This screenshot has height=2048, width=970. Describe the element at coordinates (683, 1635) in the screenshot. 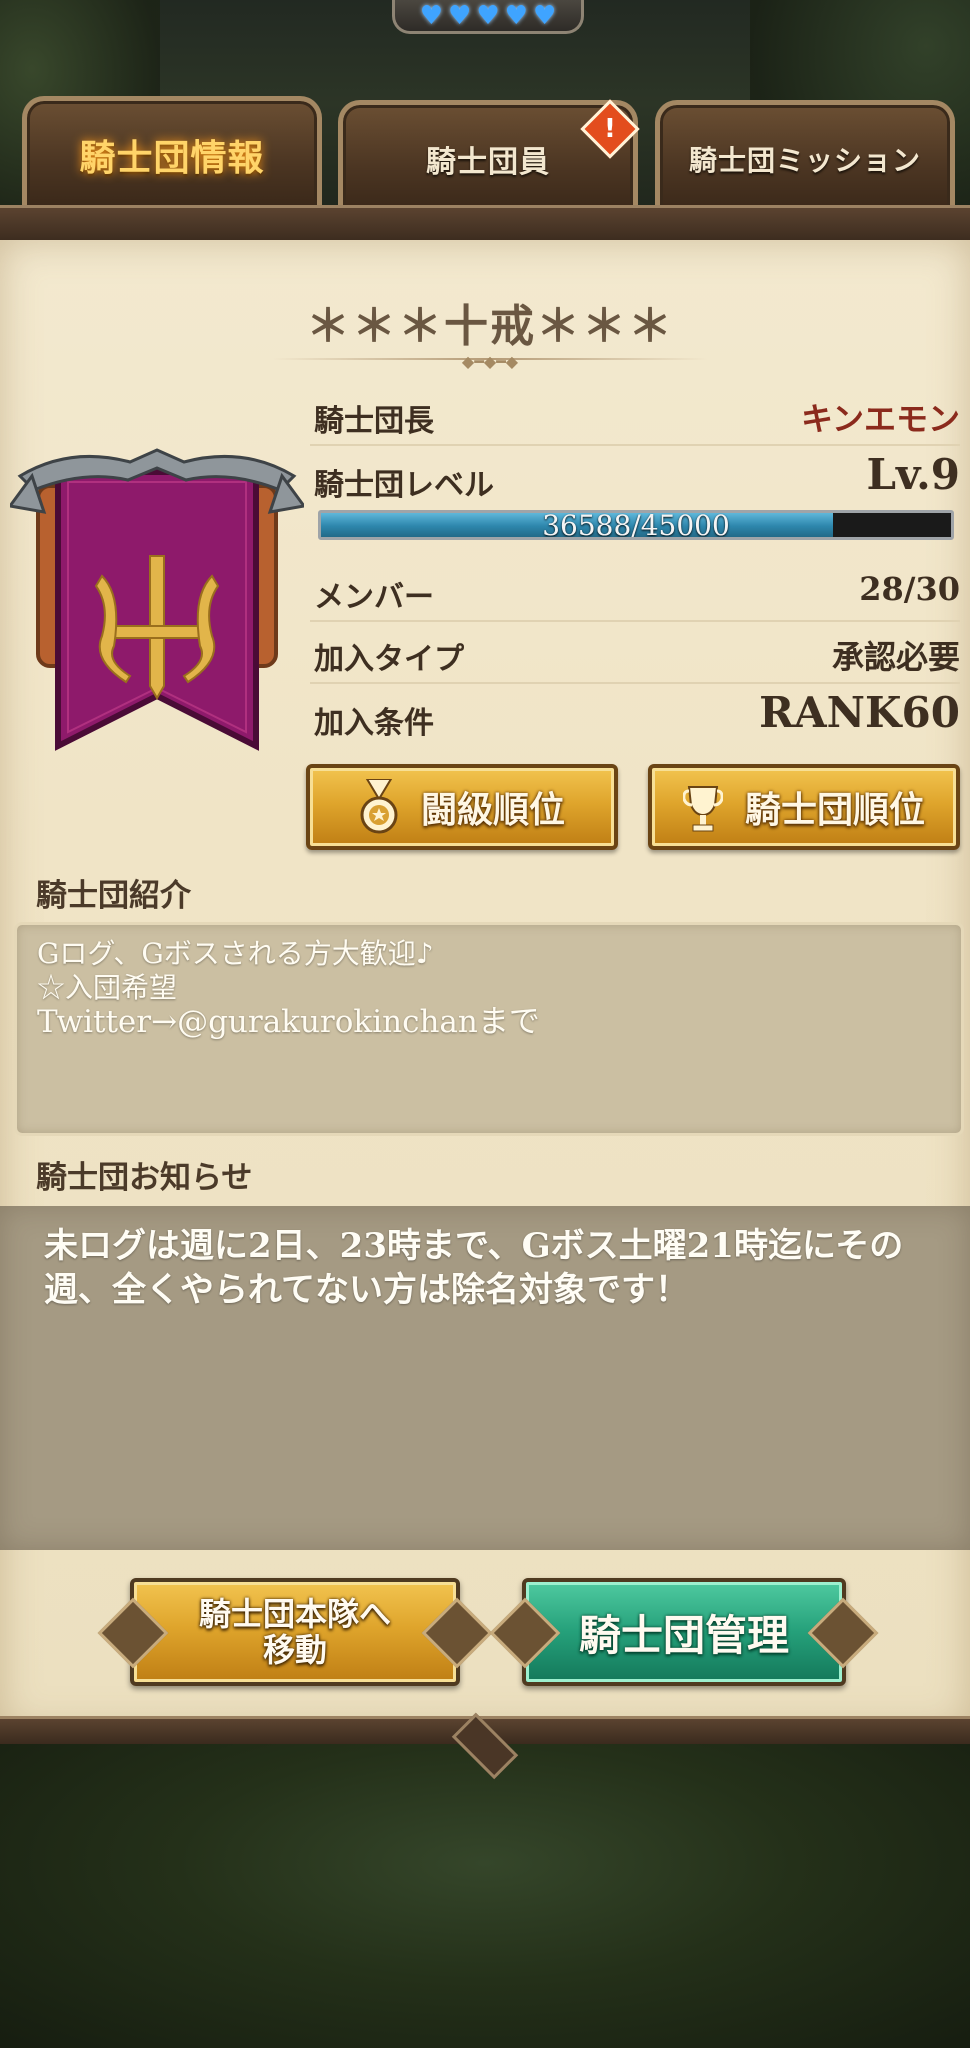

I see `guild-management-label: 騎士団管理` at that location.